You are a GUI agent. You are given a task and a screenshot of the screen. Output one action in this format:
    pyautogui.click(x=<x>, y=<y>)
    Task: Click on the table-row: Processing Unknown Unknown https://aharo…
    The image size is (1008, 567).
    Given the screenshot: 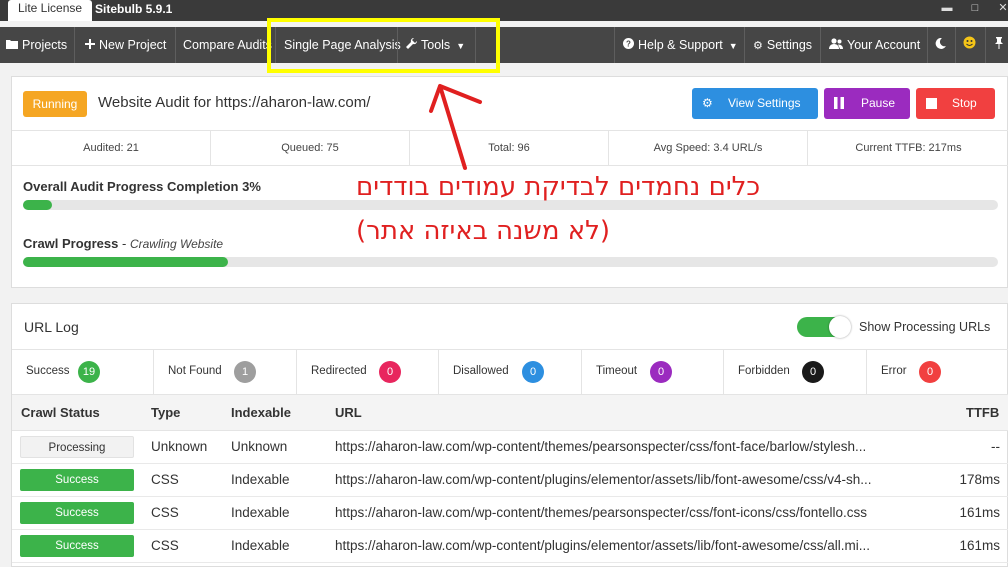 What is the action you would take?
    pyautogui.click(x=510, y=447)
    